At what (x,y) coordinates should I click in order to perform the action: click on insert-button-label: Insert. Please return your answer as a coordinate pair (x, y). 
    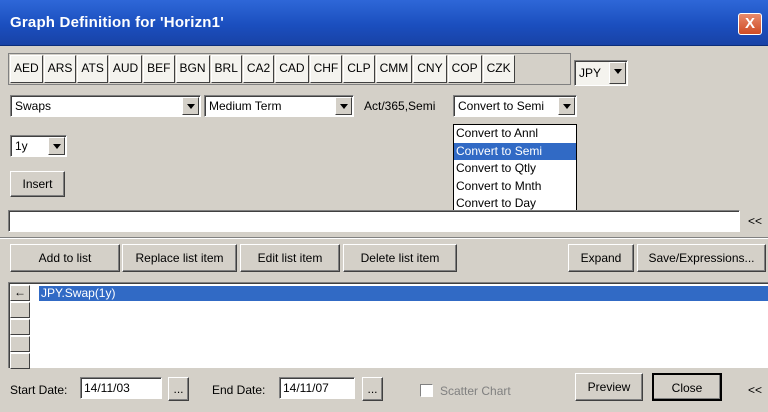
    Looking at the image, I should click on (37, 184).